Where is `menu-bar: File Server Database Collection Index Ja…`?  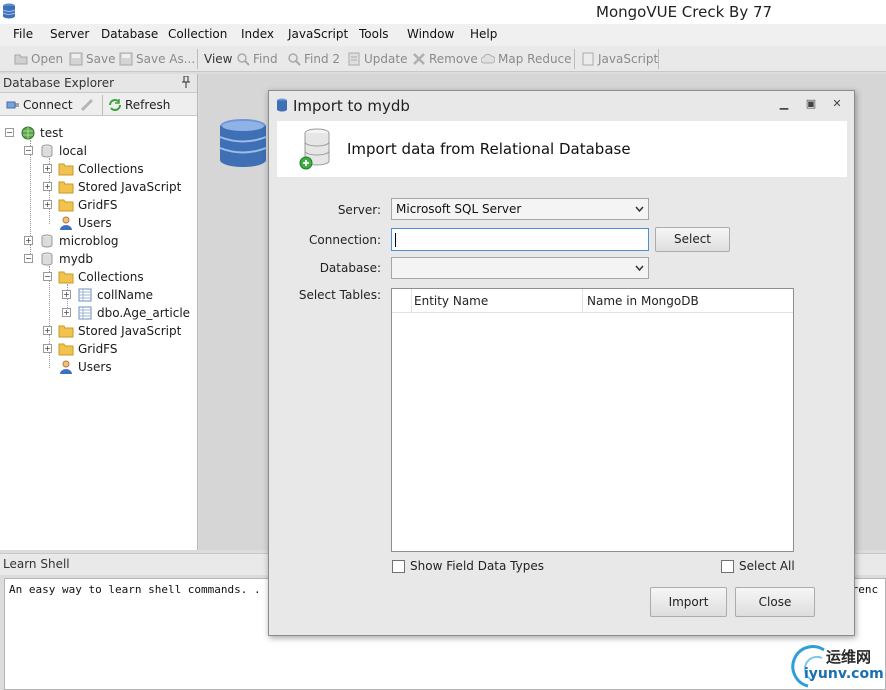
menu-bar: File Server Database Collection Index Ja… is located at coordinates (443, 35).